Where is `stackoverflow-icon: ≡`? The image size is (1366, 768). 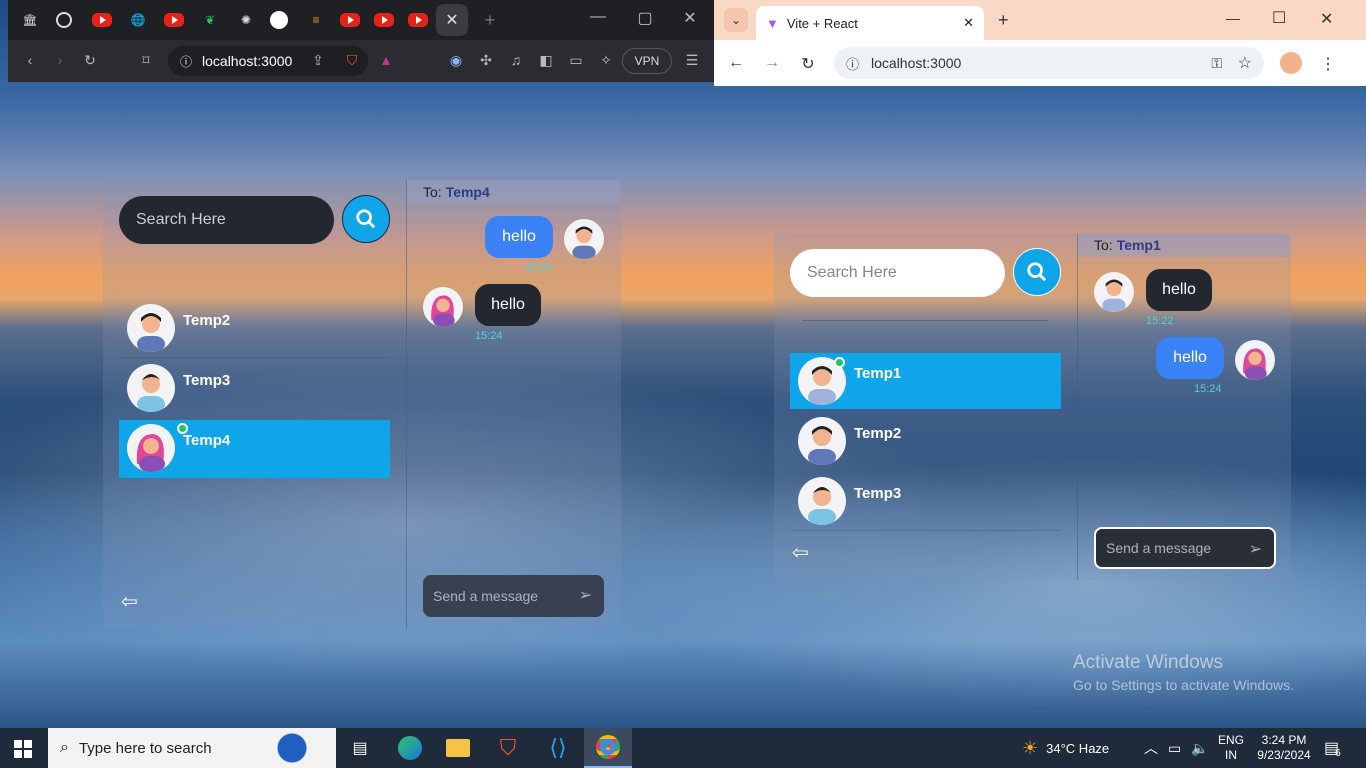 stackoverflow-icon: ≡ is located at coordinates (316, 20).